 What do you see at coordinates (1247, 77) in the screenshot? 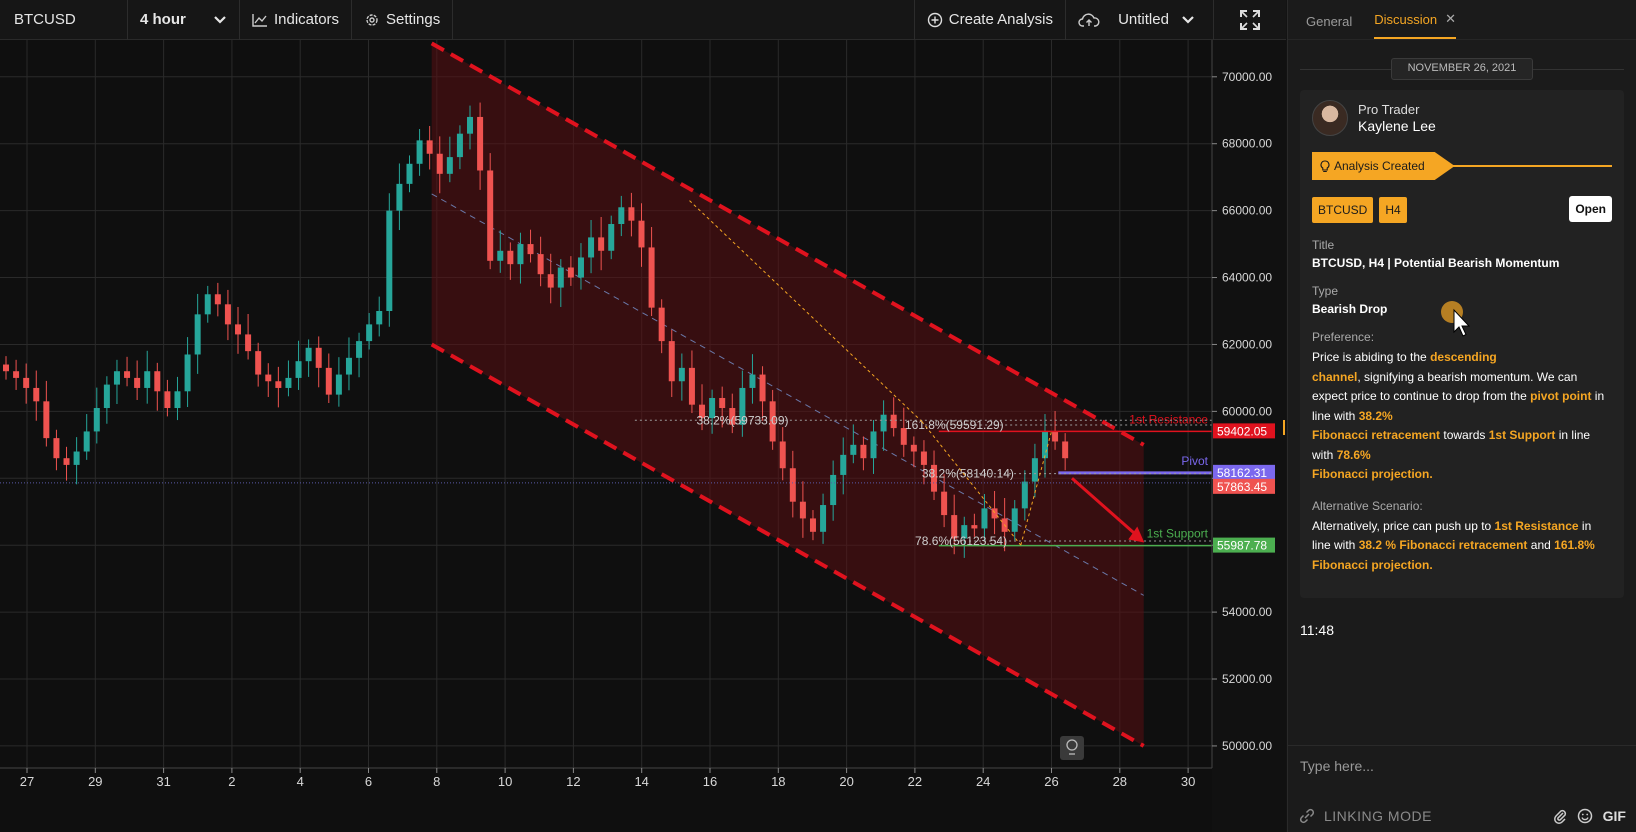
I see `price-tick-label: 70000.00` at bounding box center [1247, 77].